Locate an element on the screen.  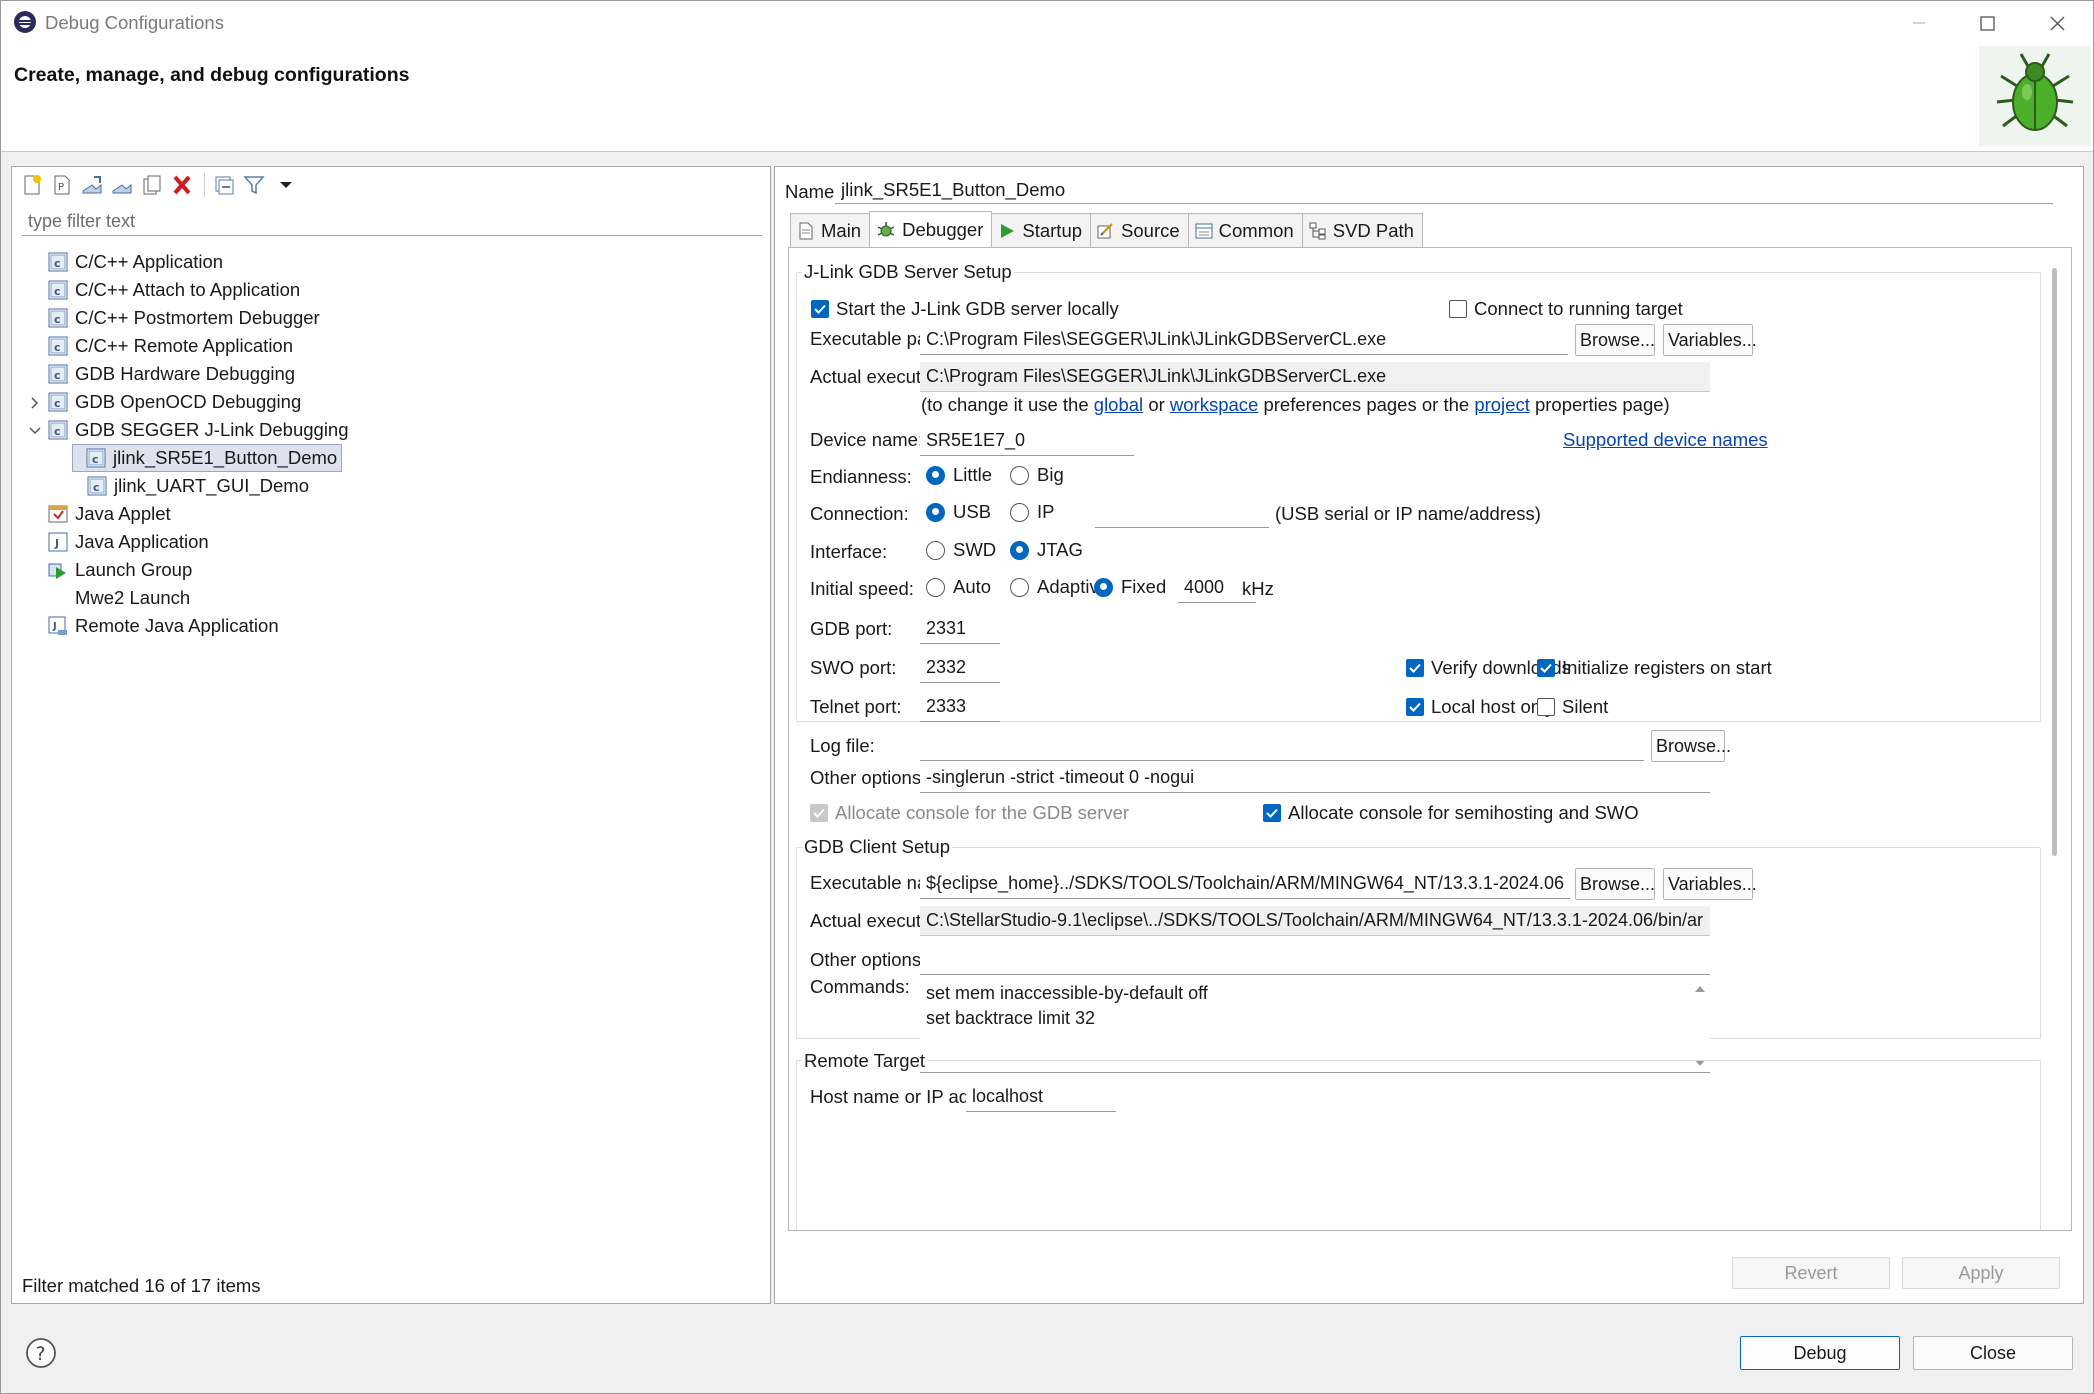
speed-auto-radio: Auto is located at coordinates (958, 587).